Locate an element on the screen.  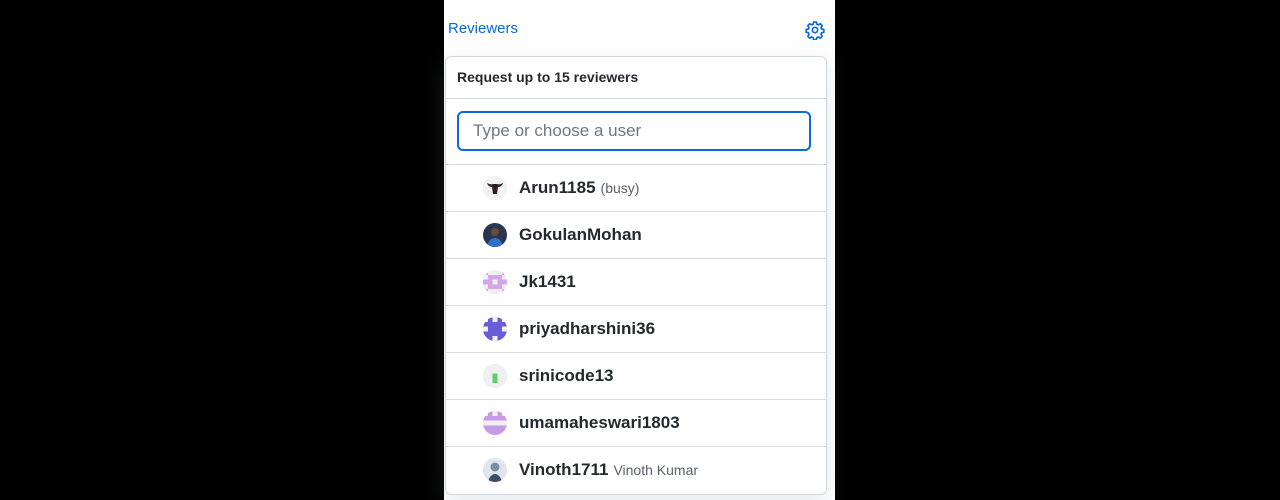
user-login: GokulanMohan is located at coordinates (580, 235).